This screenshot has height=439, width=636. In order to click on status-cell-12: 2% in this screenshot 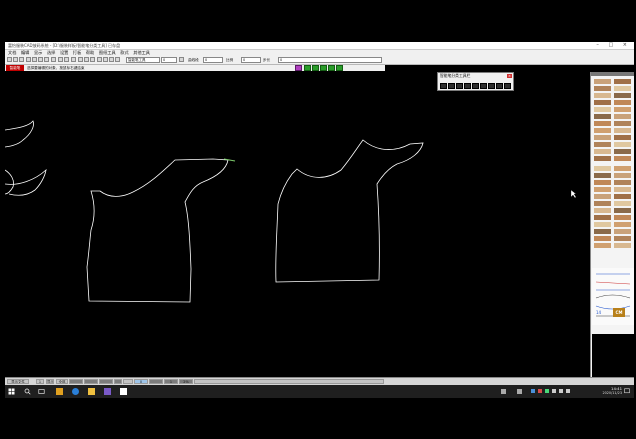, I will do `click(186, 381)`.